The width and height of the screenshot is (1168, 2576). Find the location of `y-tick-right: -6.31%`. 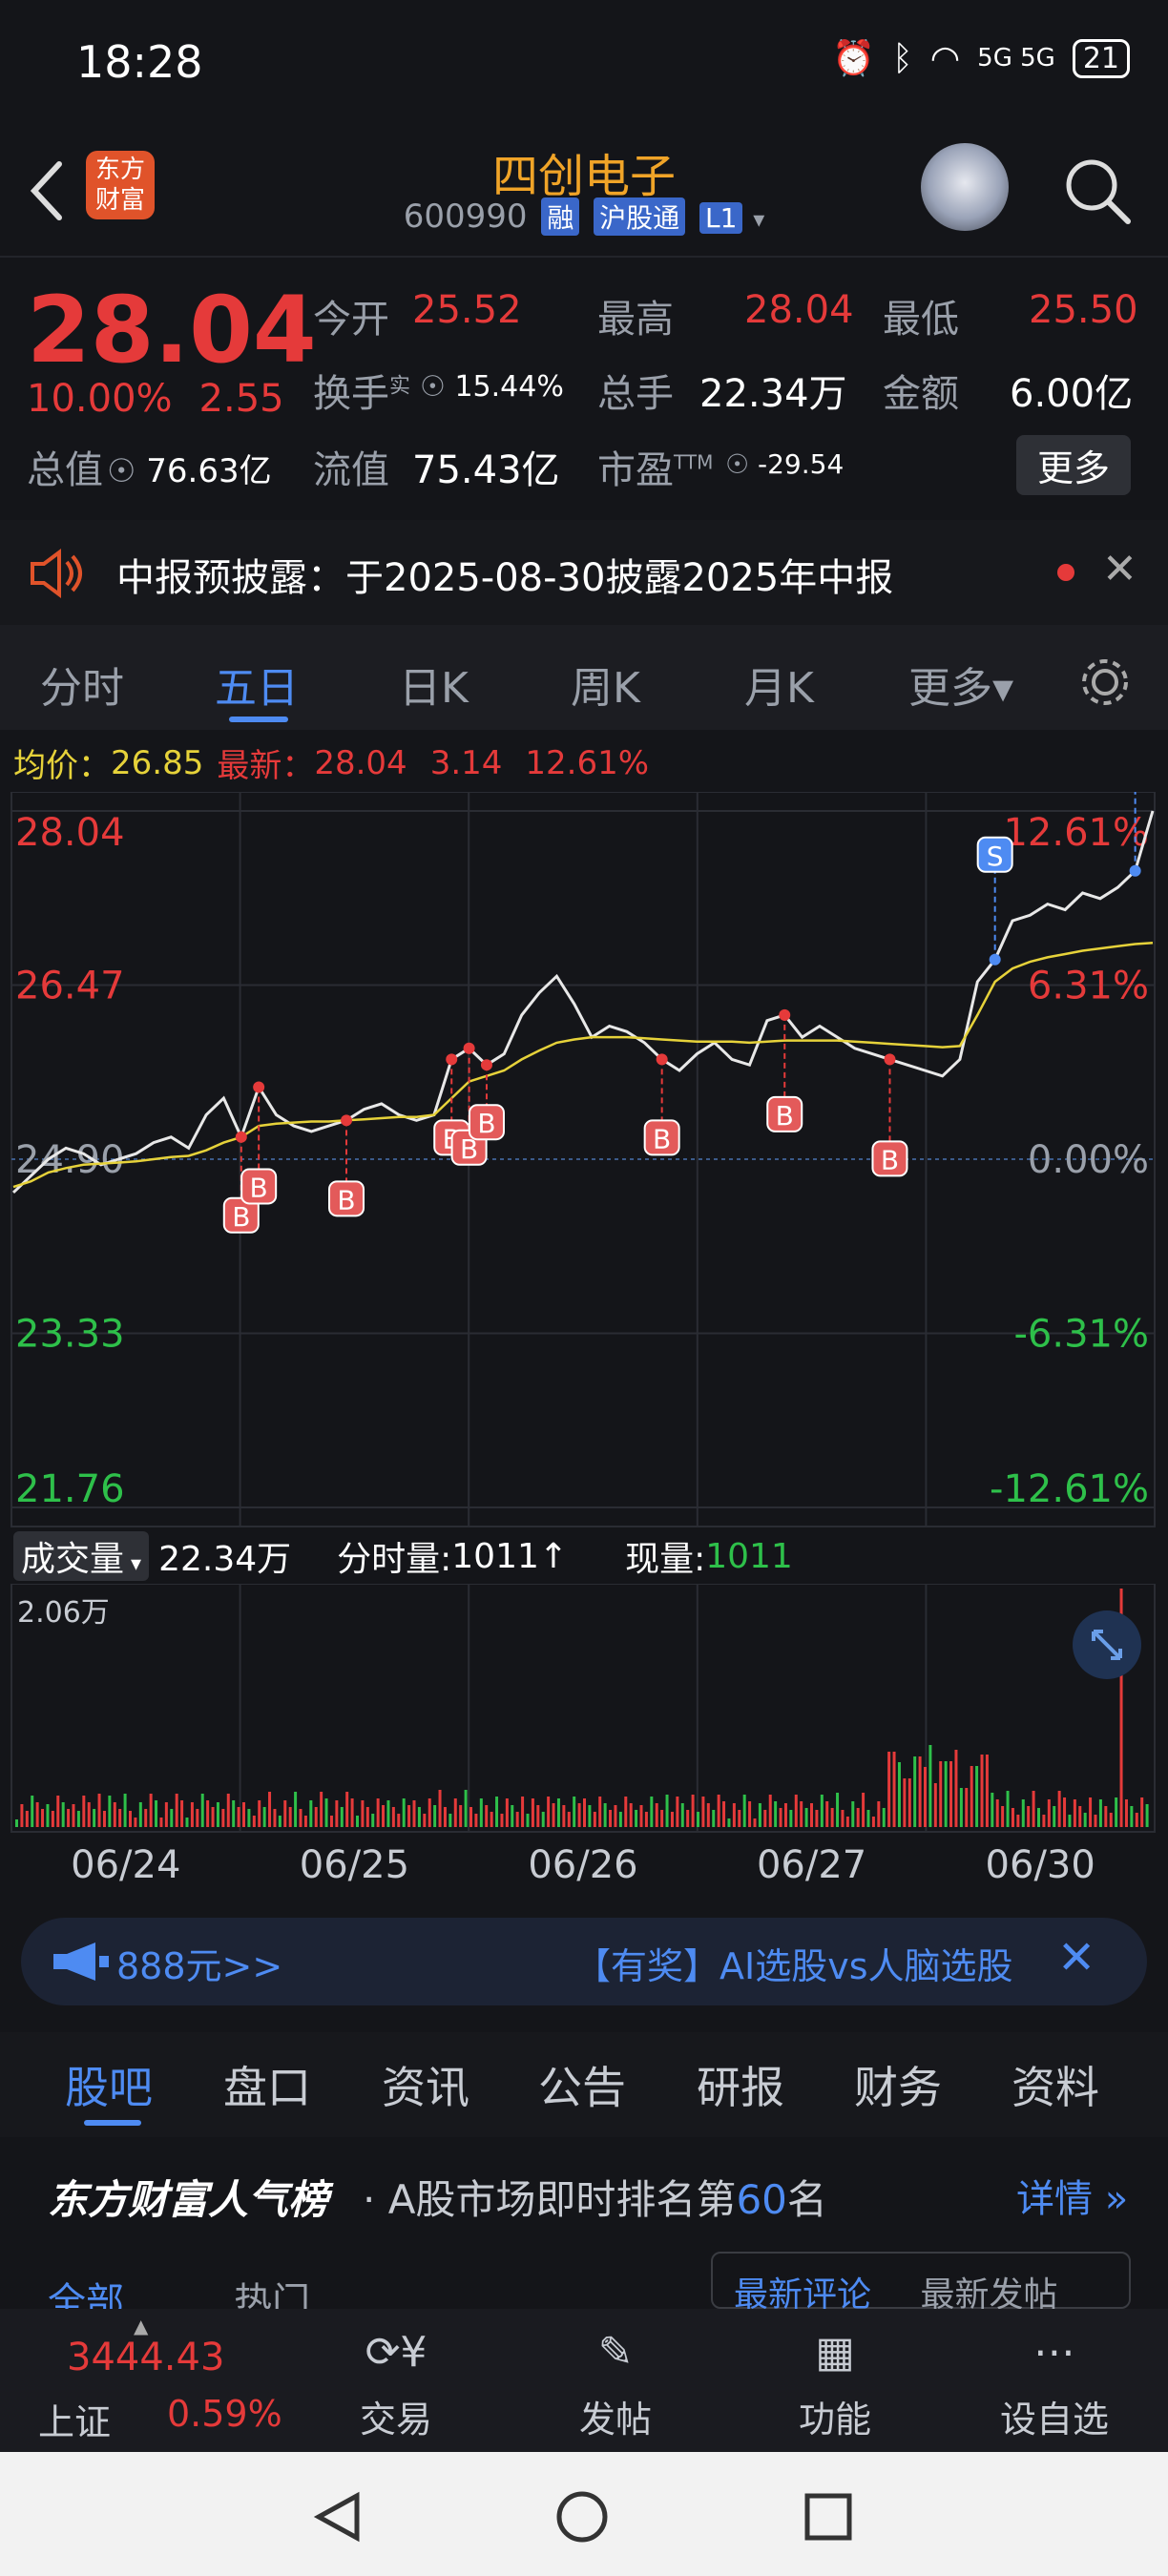

y-tick-right: -6.31% is located at coordinates (1081, 1335).